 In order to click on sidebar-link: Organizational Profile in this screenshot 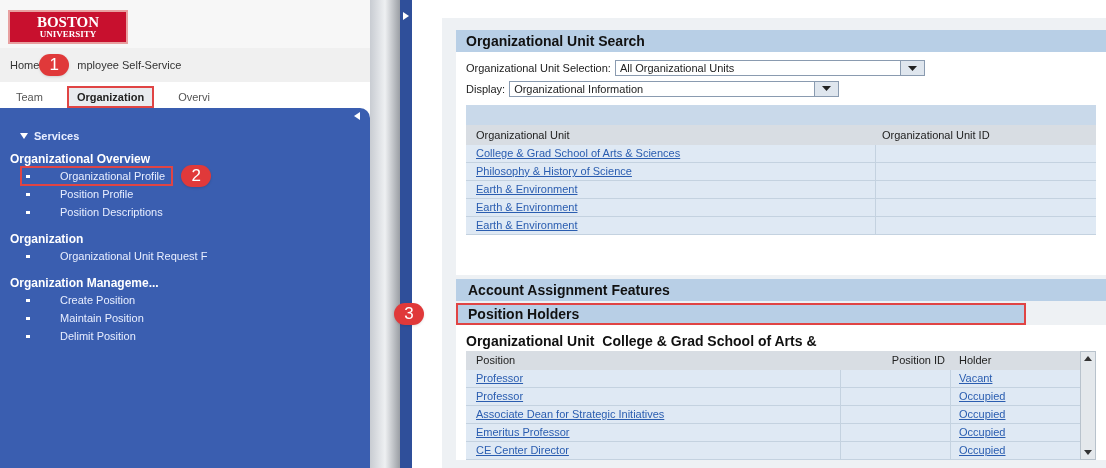, I will do `click(97, 176)`.